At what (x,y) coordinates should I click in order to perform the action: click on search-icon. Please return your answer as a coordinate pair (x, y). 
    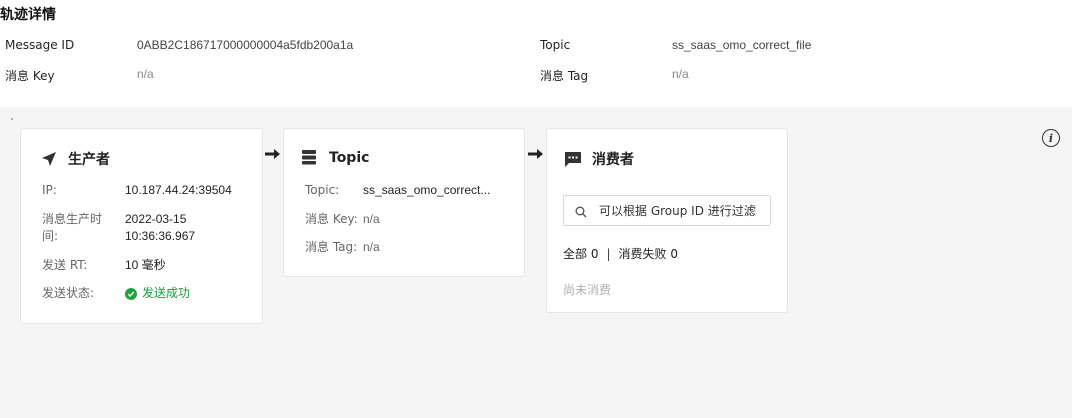
    Looking at the image, I should click on (581, 211).